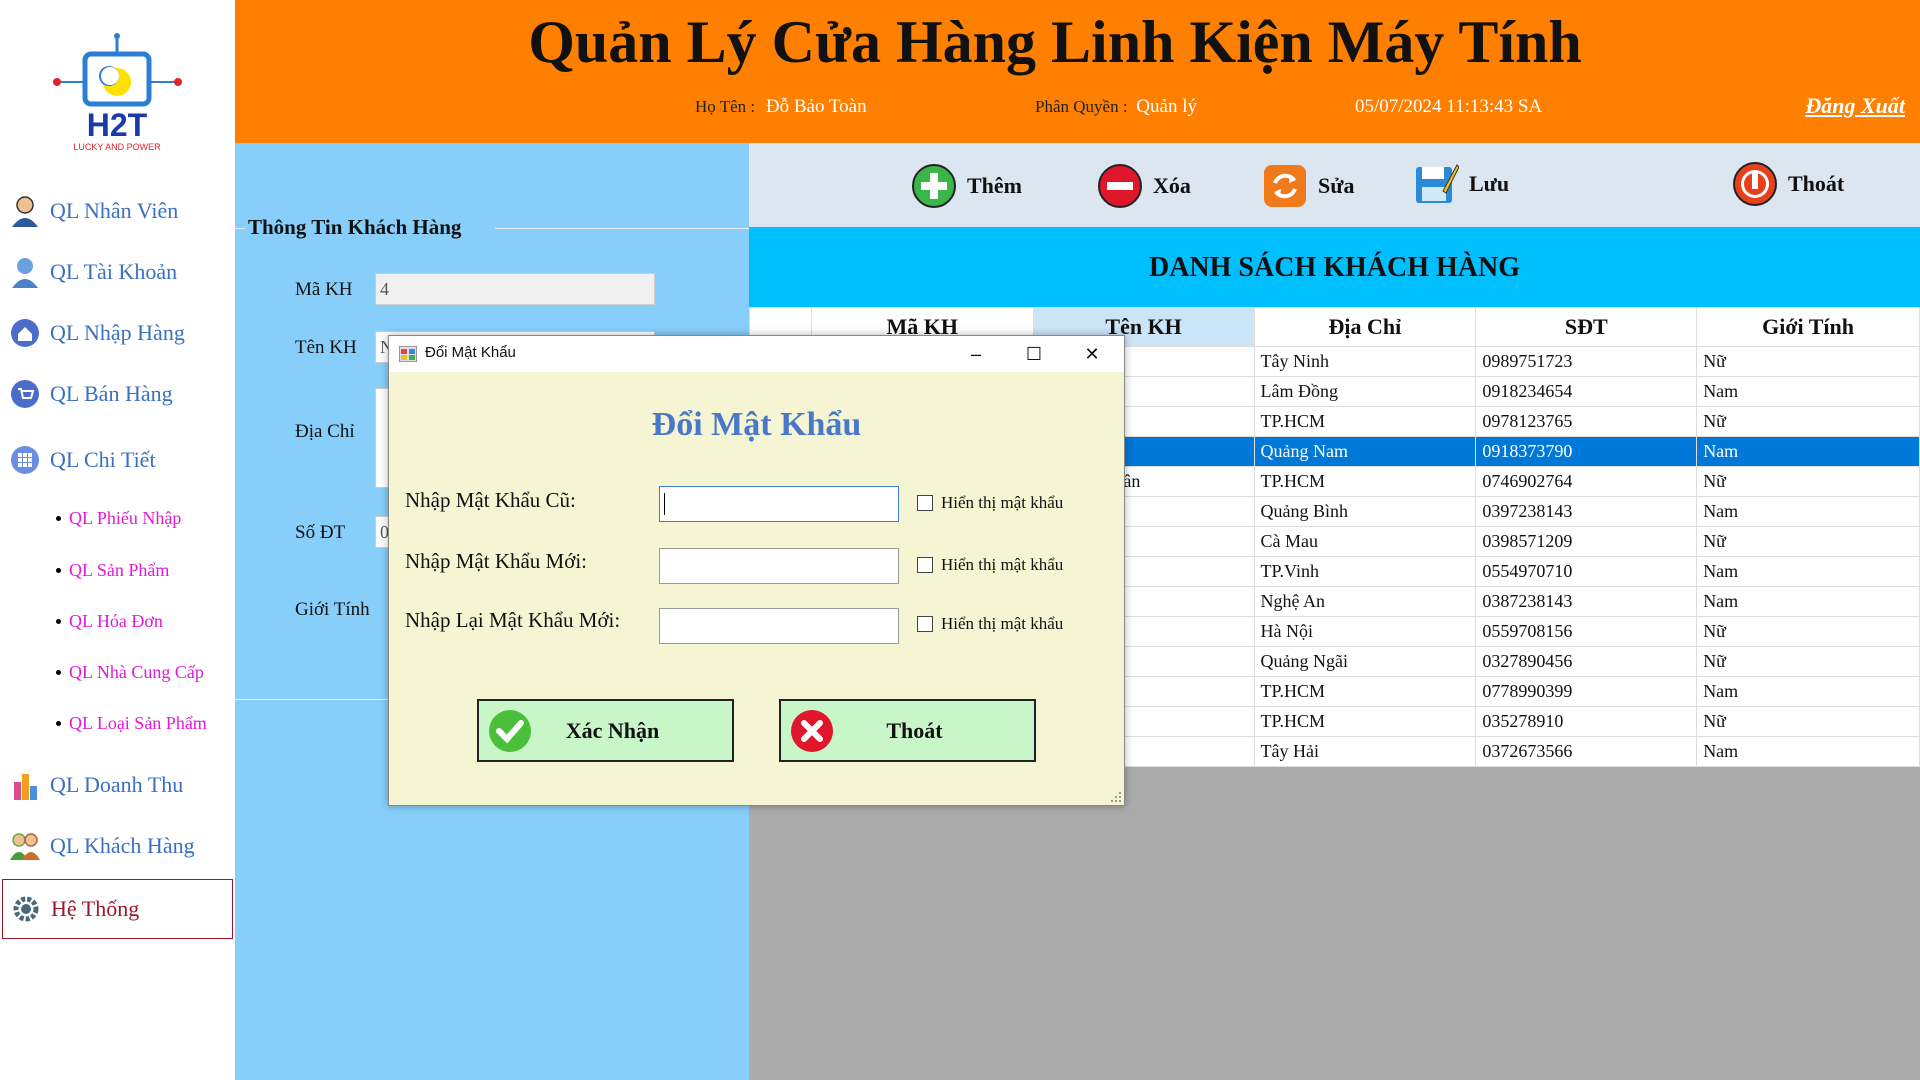 The image size is (1920, 1080). I want to click on exit-button: Thoát, so click(1788, 184).